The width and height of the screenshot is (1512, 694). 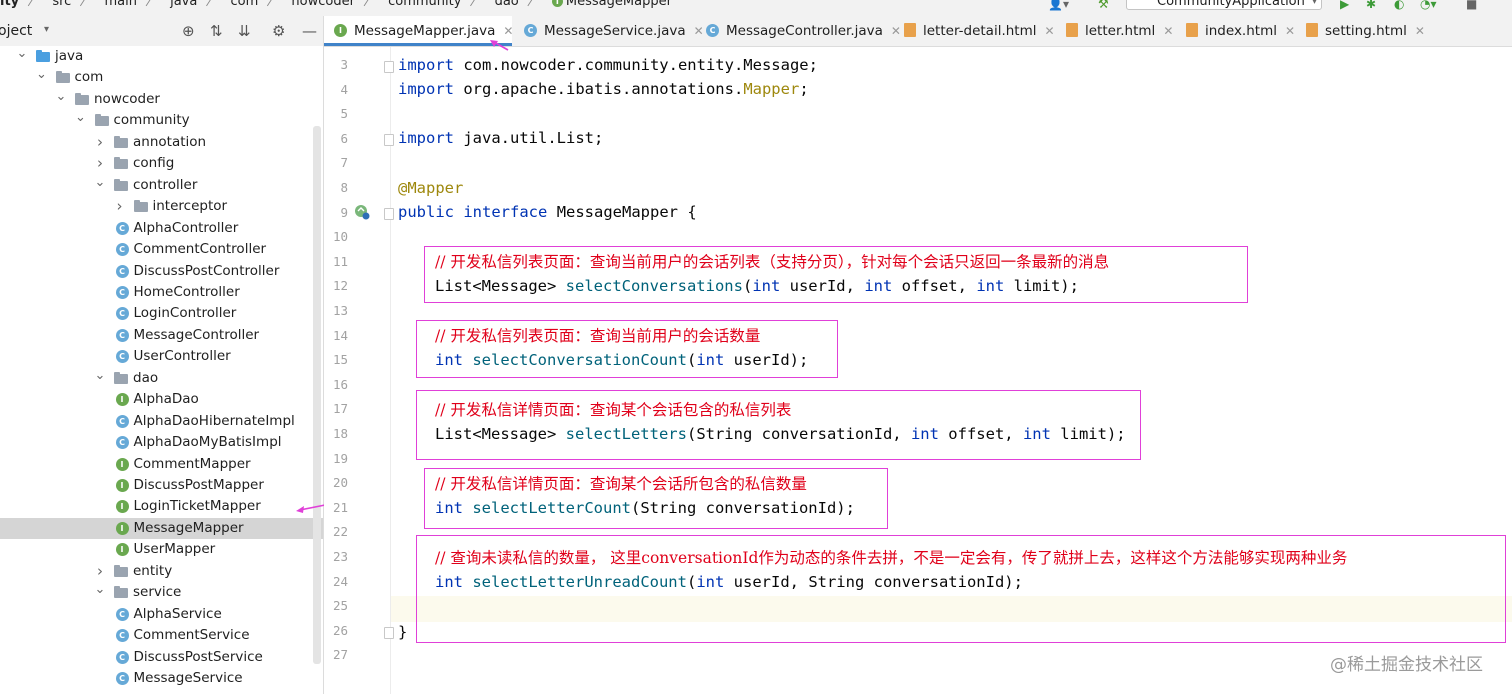 What do you see at coordinates (362, 212) in the screenshot?
I see `mybatis-mapper-icon` at bounding box center [362, 212].